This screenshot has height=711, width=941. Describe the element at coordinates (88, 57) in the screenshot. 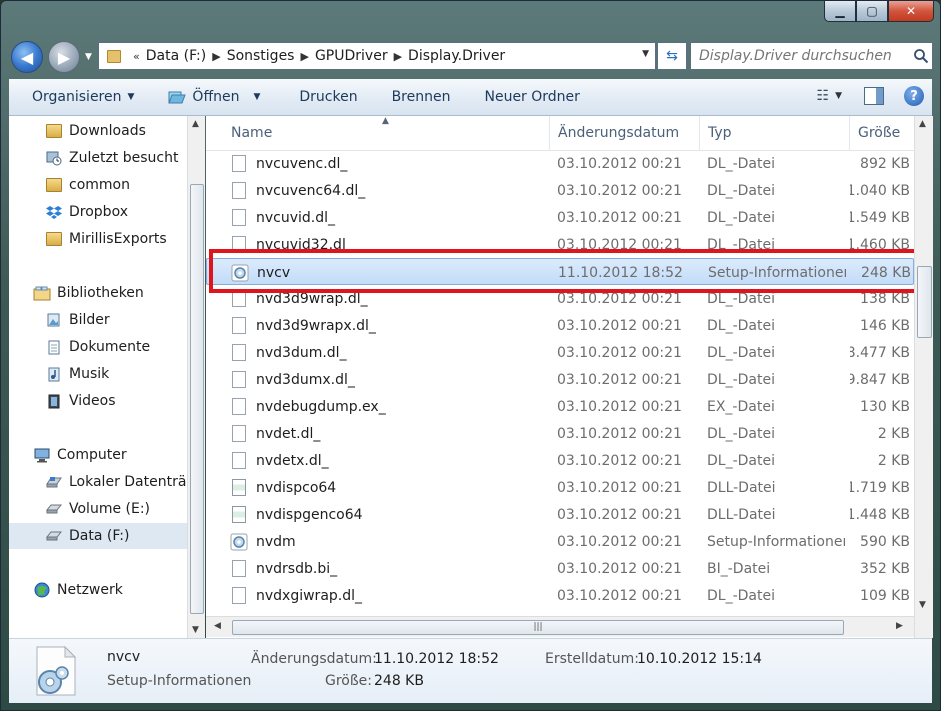

I see `recent-pages-dropdown: ▼` at that location.